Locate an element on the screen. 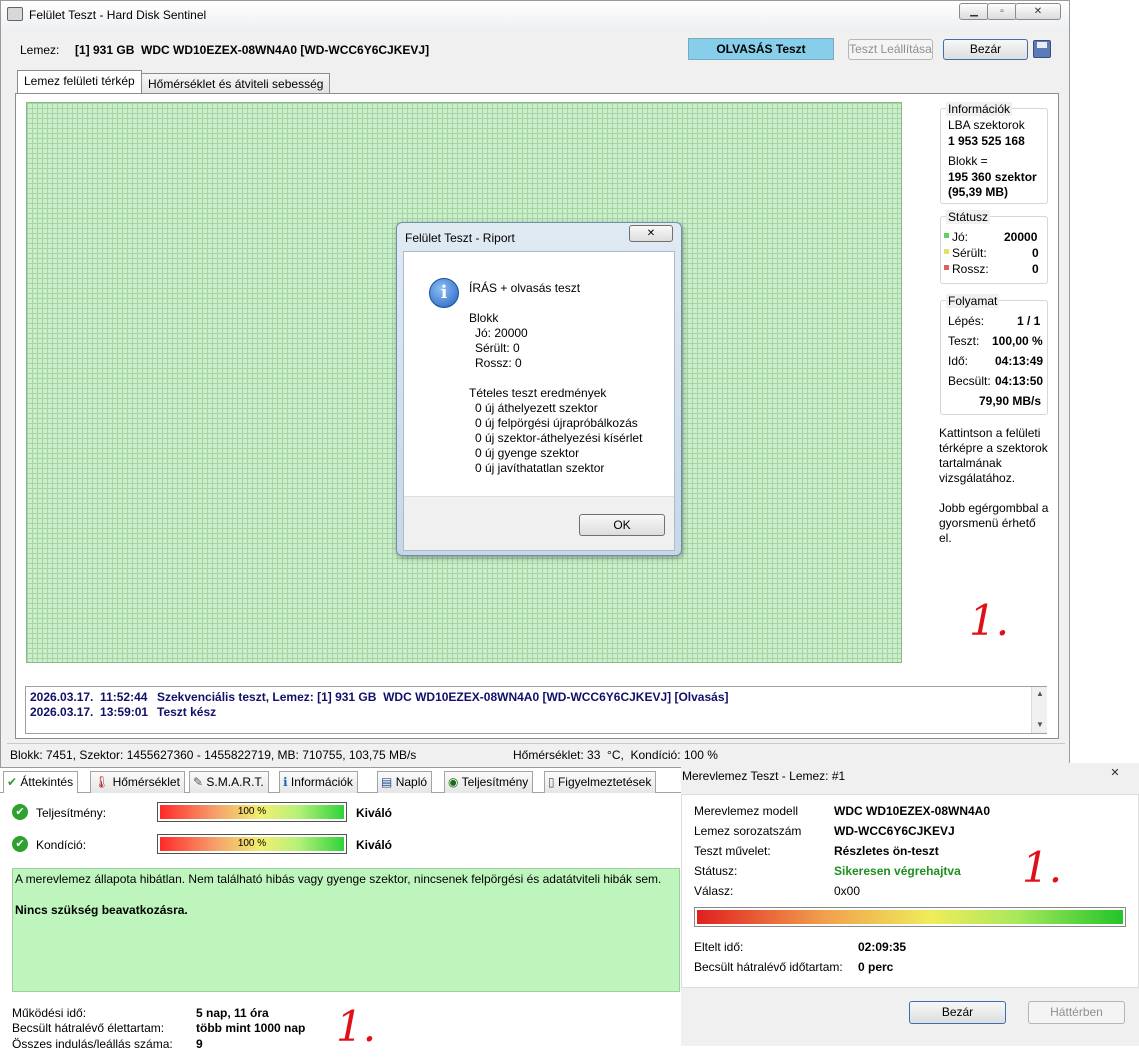 The image size is (1139, 1058). performance-bar-fill: 100 % is located at coordinates (252, 812).